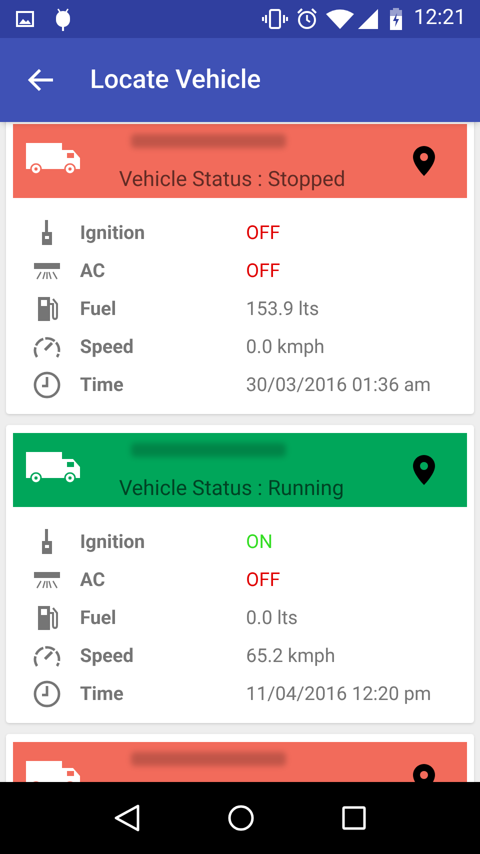  Describe the element at coordinates (285, 347) in the screenshot. I see `field-value: 0.0 kmph` at that location.